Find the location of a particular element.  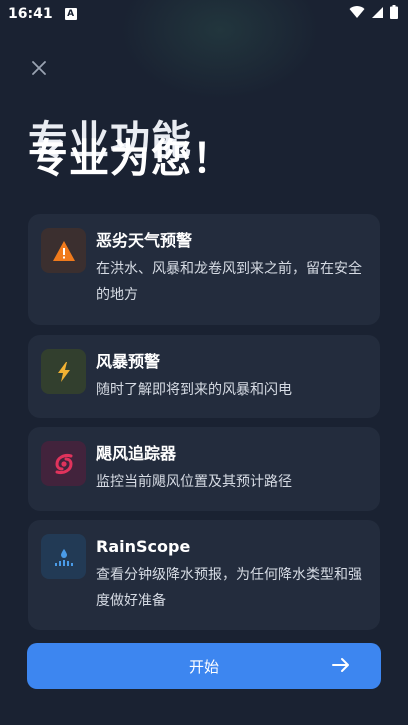

feature-card-hurricane: 飓风追踪器 监控当前飓风位置及其预计路径 is located at coordinates (204, 469).